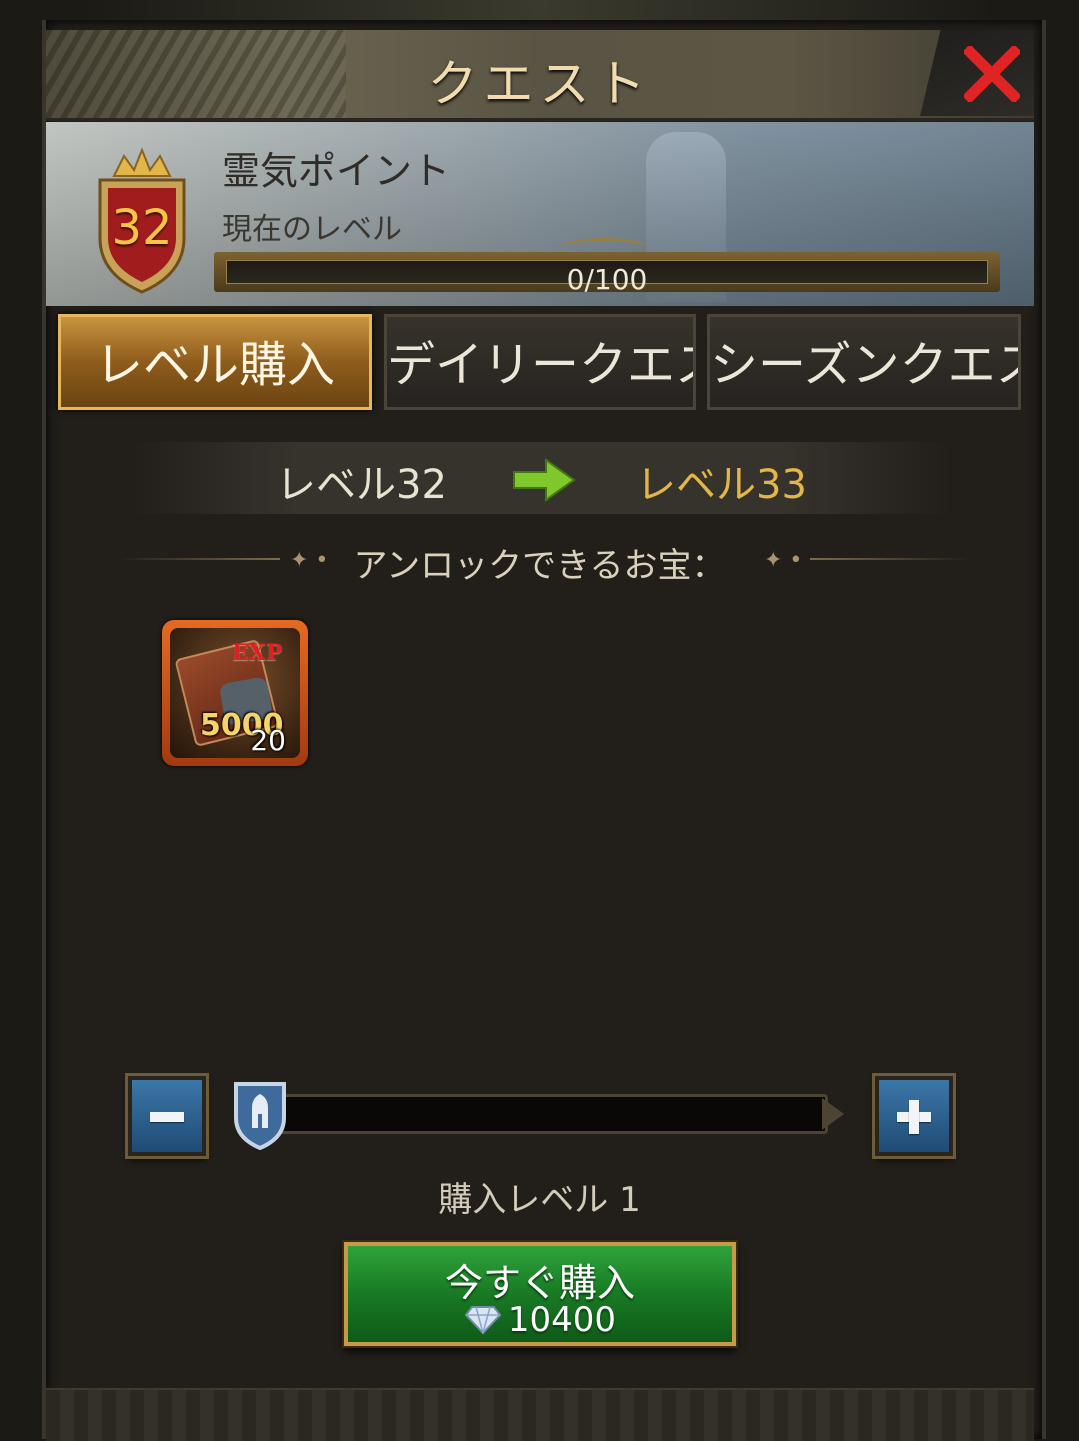 The width and height of the screenshot is (1079, 1441). Describe the element at coordinates (312, 229) in the screenshot. I see `current-level-label: 現在のレベル` at that location.